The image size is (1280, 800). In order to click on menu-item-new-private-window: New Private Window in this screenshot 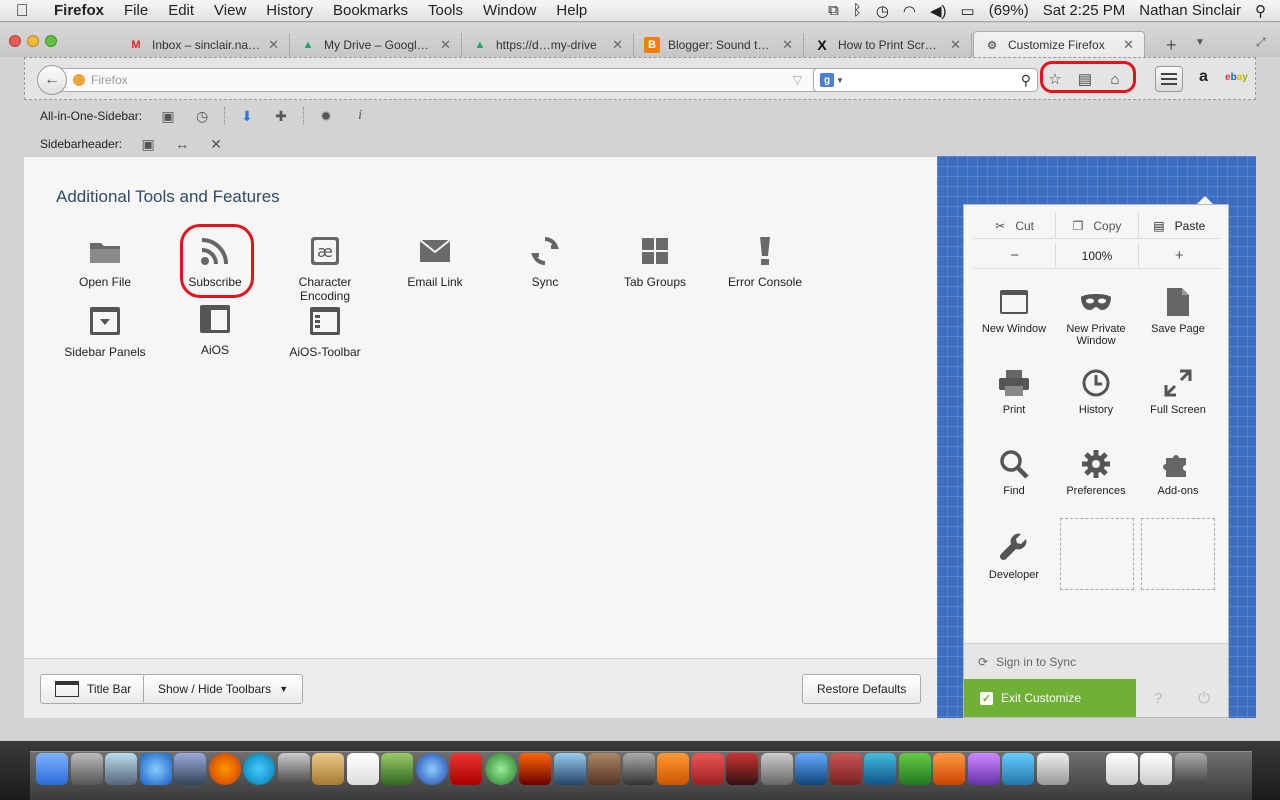, I will do `click(1096, 316)`.